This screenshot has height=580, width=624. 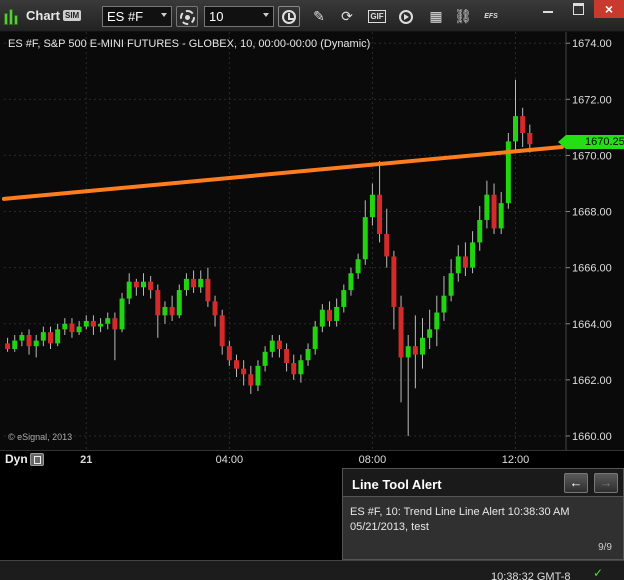 I want to click on minimize-button, so click(x=548, y=9).